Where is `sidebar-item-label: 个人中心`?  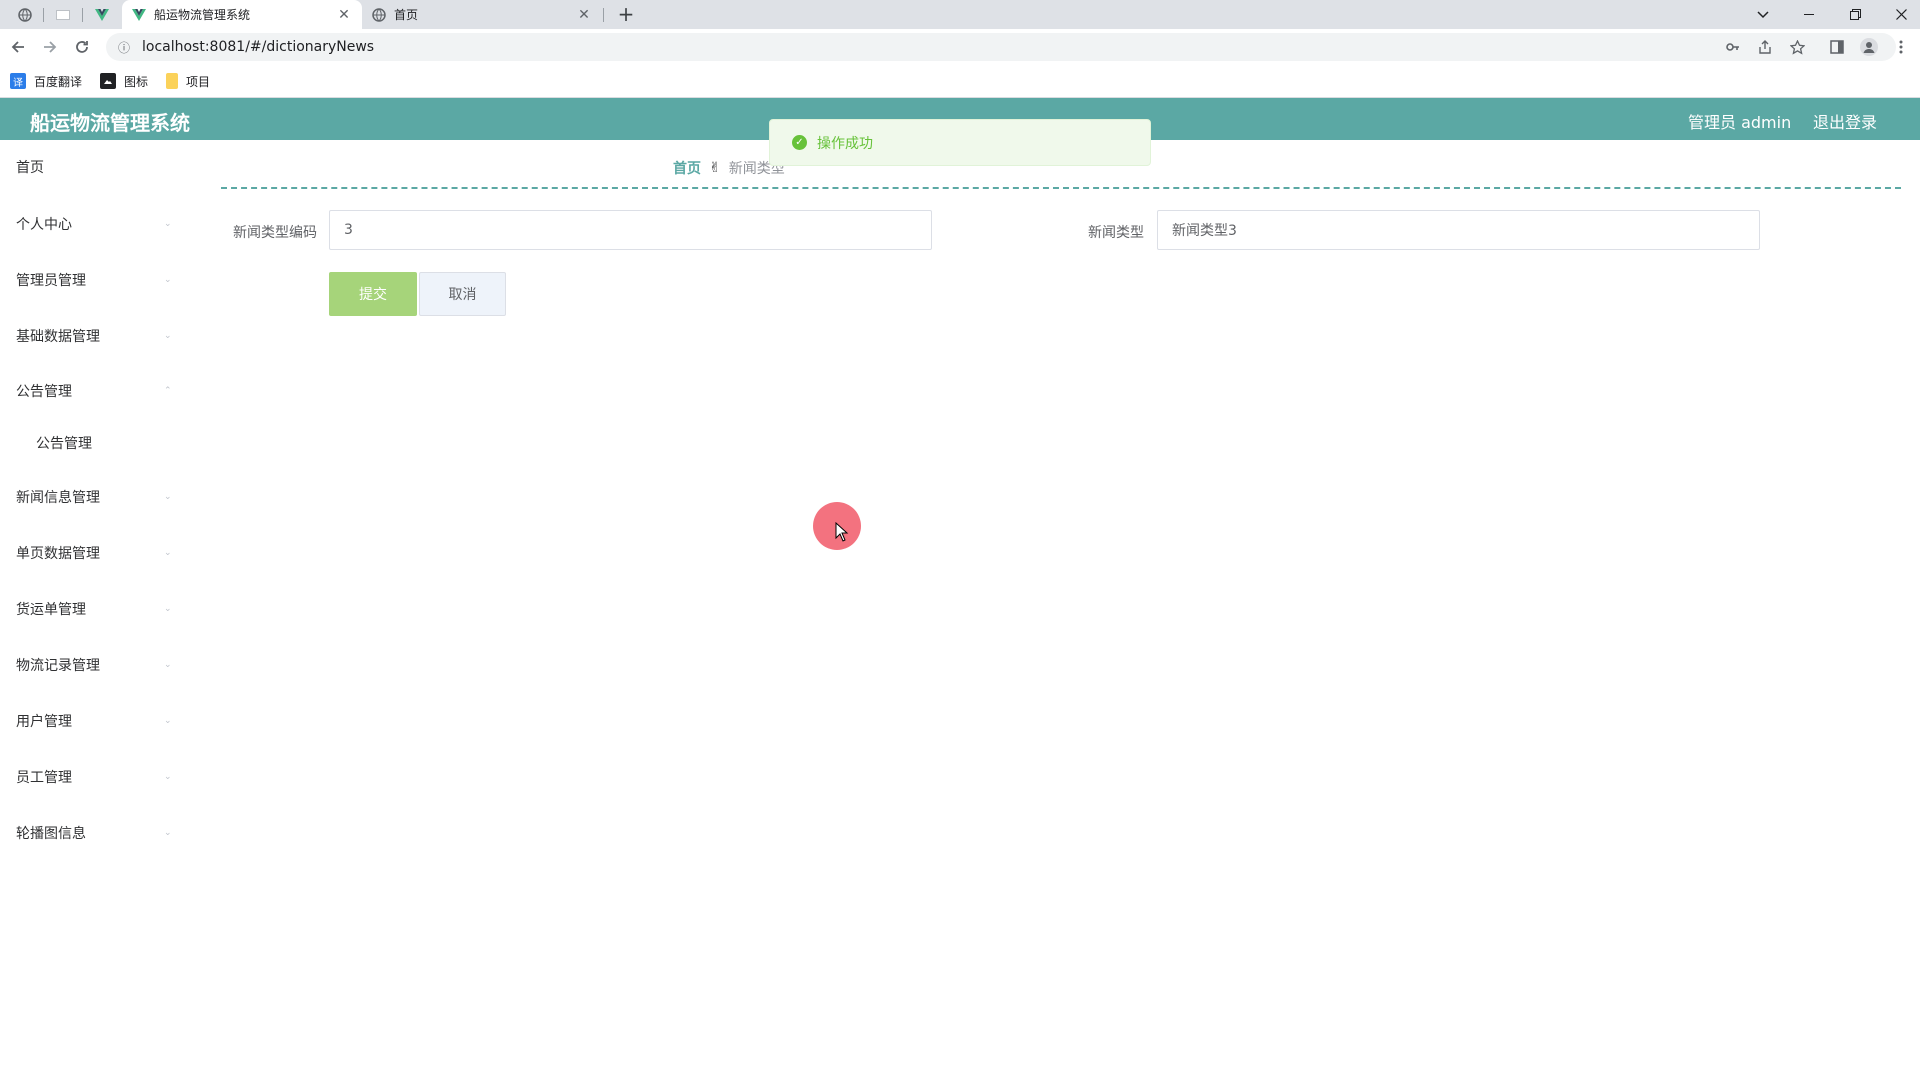
sidebar-item-label: 个人中心 is located at coordinates (44, 225).